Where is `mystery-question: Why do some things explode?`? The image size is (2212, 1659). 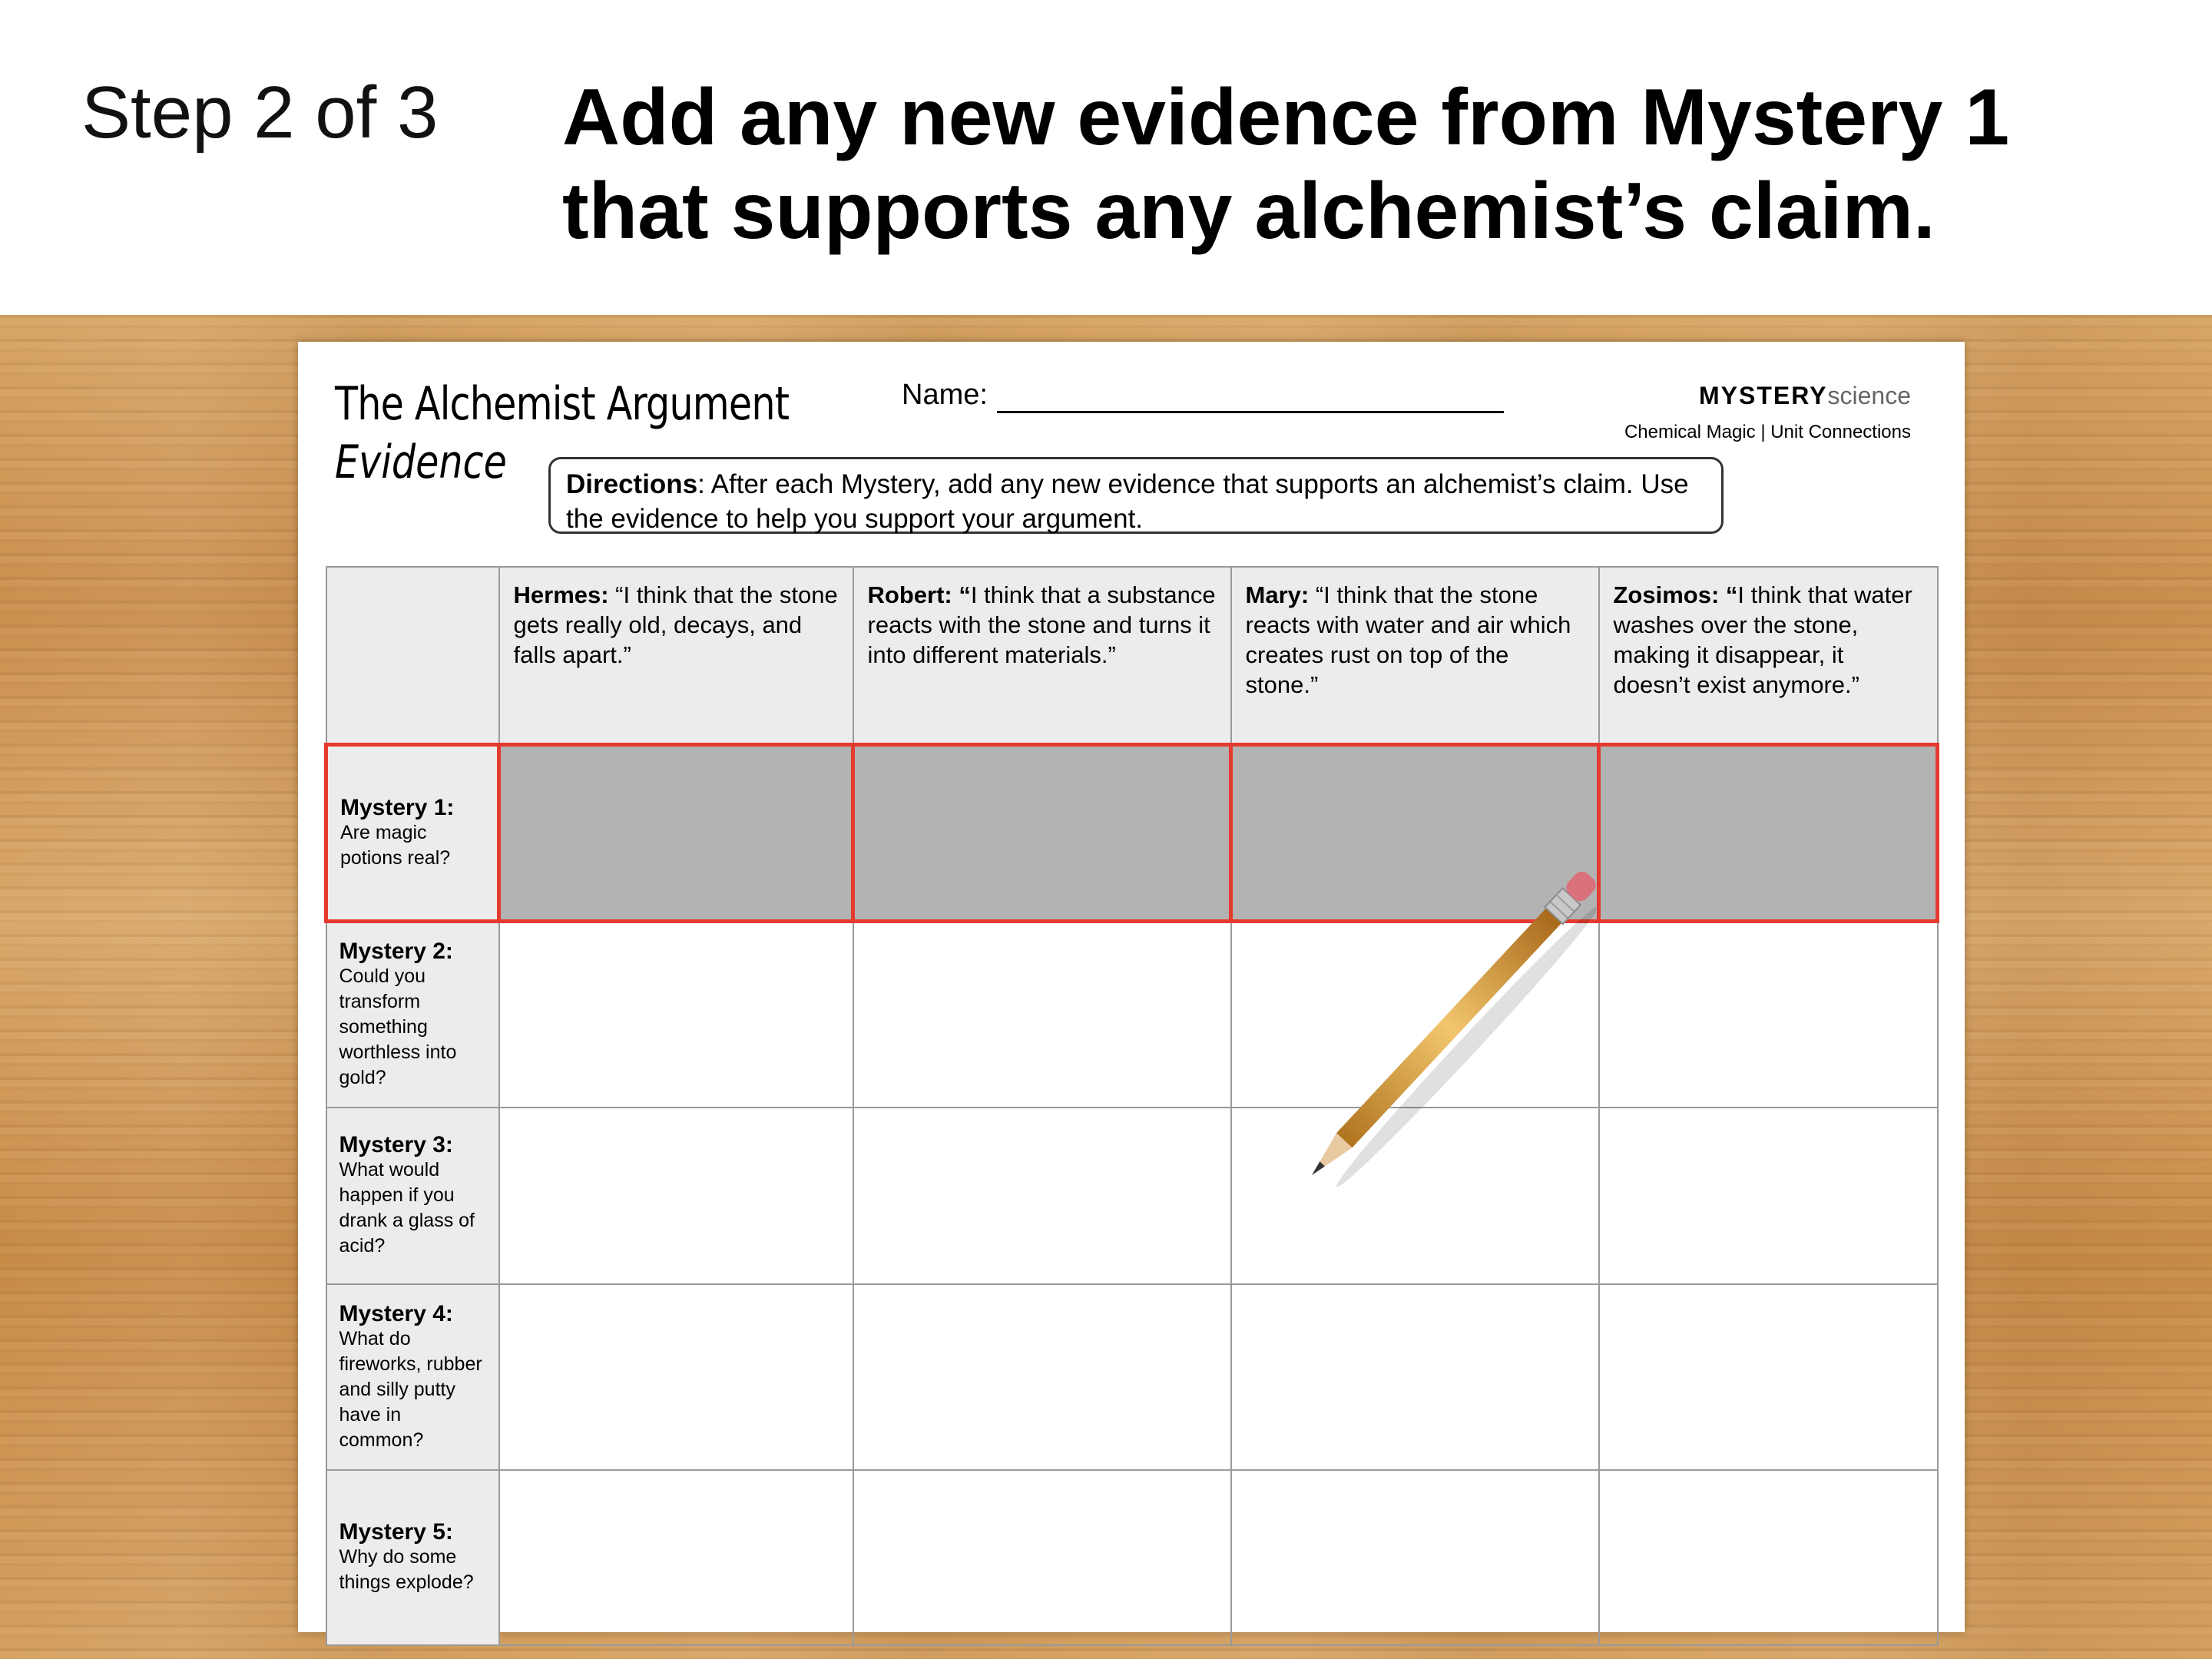
mystery-question: Why do some things explode? is located at coordinates (406, 1570).